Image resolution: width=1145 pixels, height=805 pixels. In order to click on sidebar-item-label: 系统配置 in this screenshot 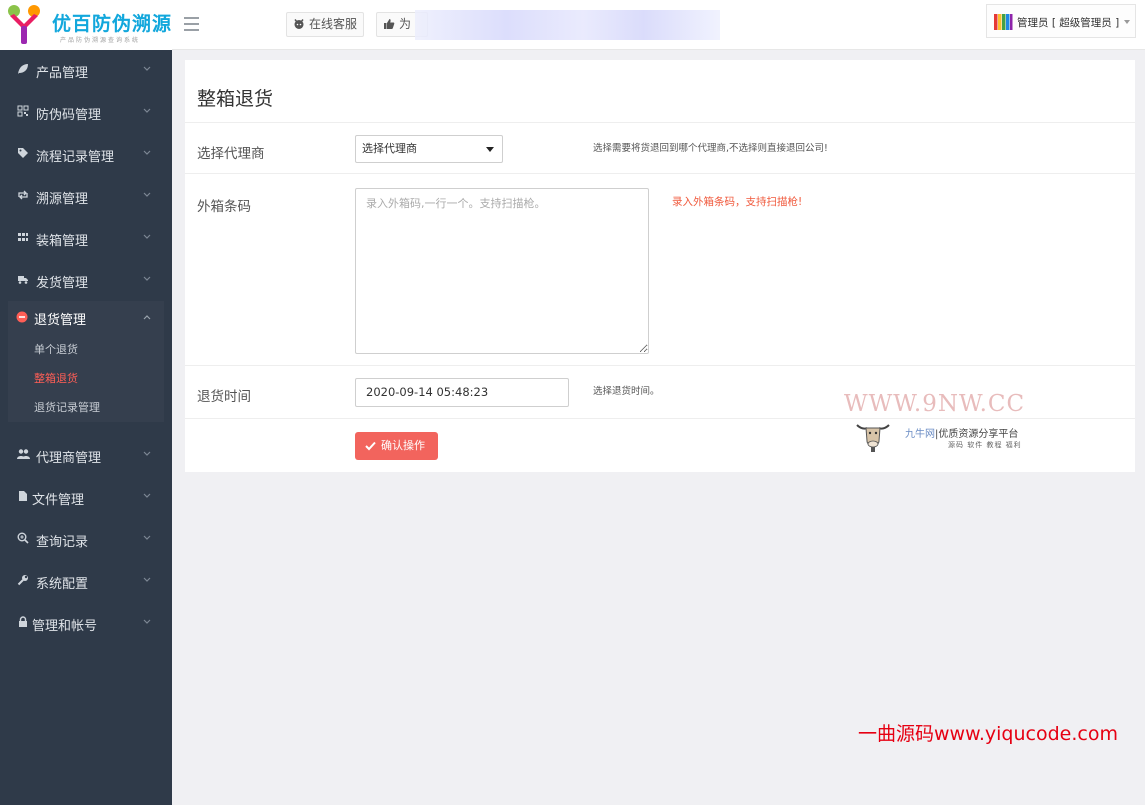, I will do `click(62, 584)`.